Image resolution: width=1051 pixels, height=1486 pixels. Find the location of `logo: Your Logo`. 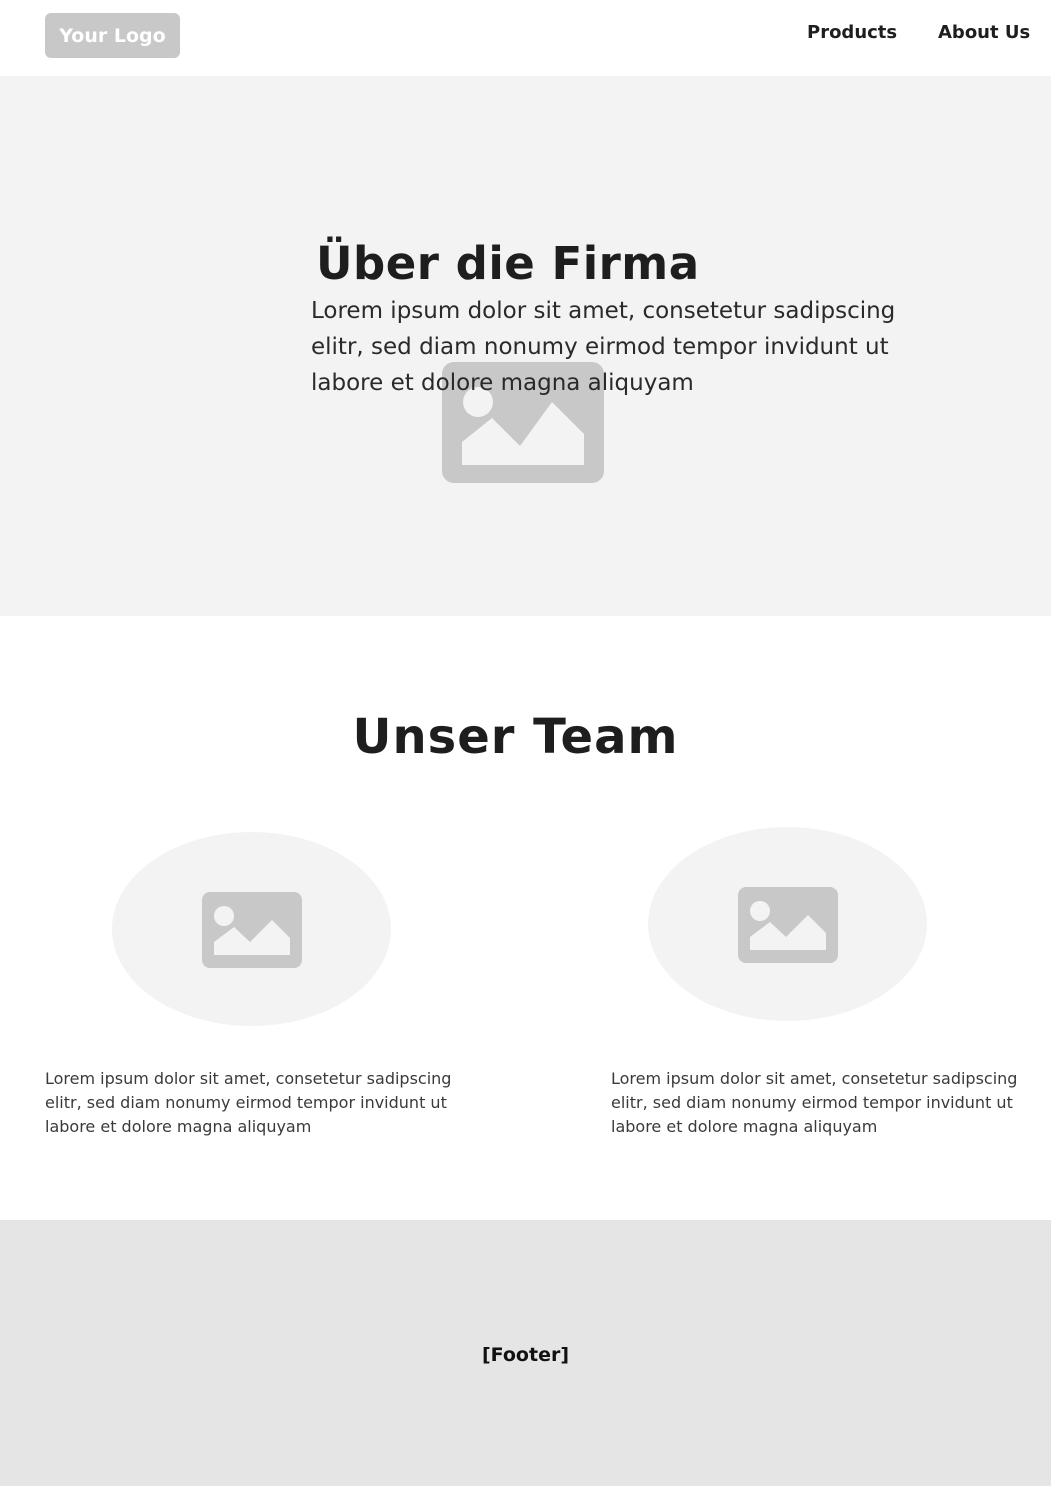

logo: Your Logo is located at coordinates (112, 35).